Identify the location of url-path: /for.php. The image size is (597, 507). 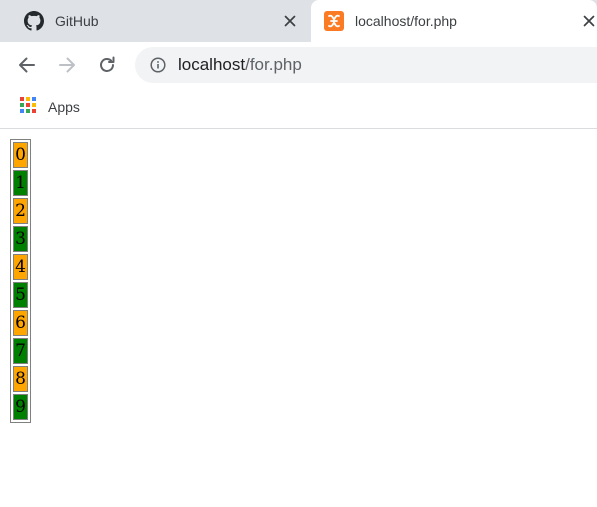
(273, 64).